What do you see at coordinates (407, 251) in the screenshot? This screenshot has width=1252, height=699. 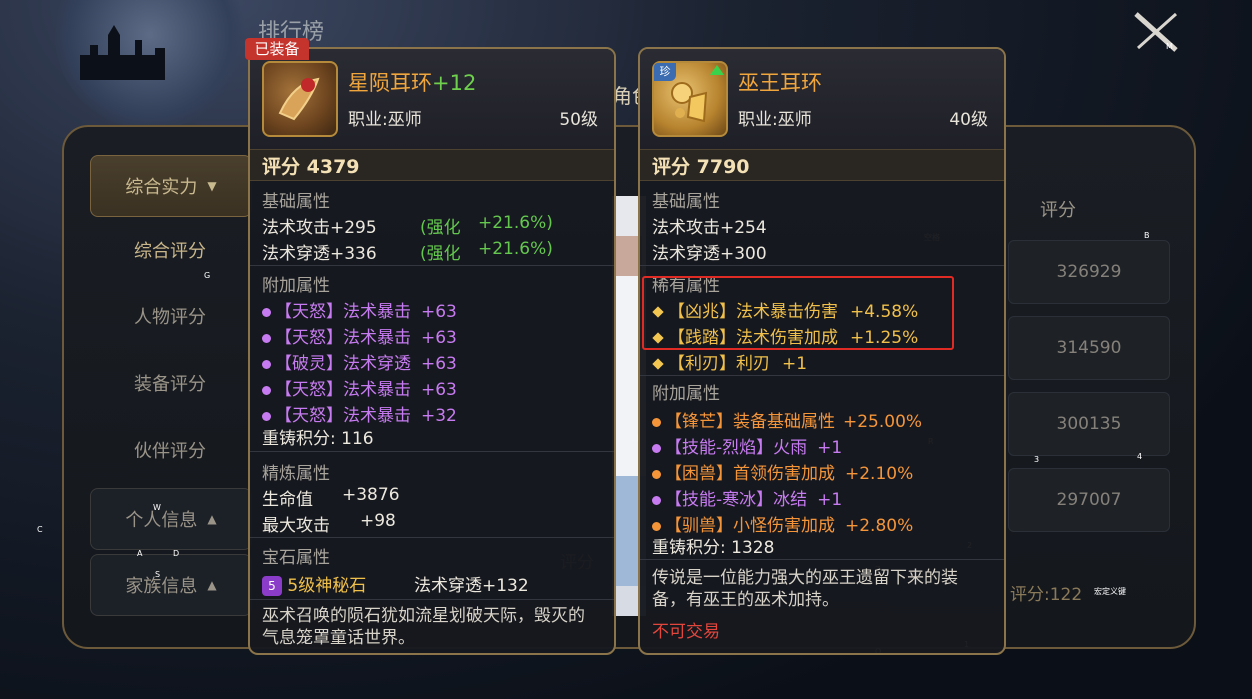 I see `base-attr-line: 法术穿透+336 (强化 +21.6%)` at bounding box center [407, 251].